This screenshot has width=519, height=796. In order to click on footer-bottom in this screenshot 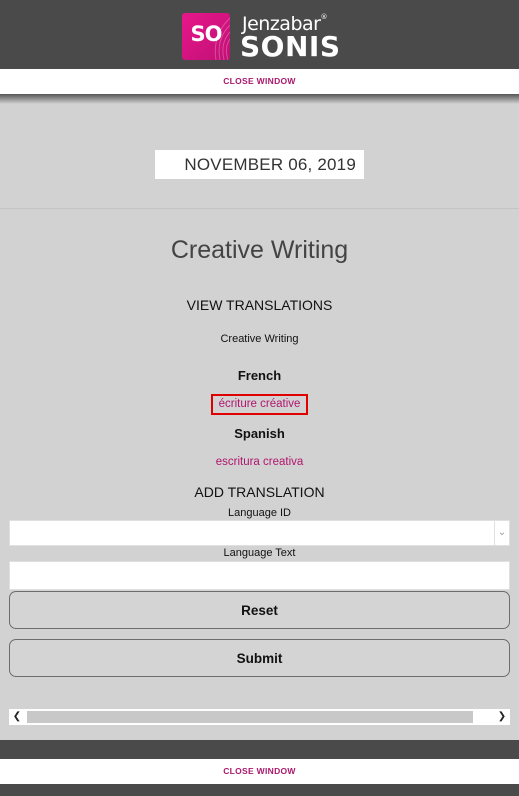, I will do `click(259, 790)`.